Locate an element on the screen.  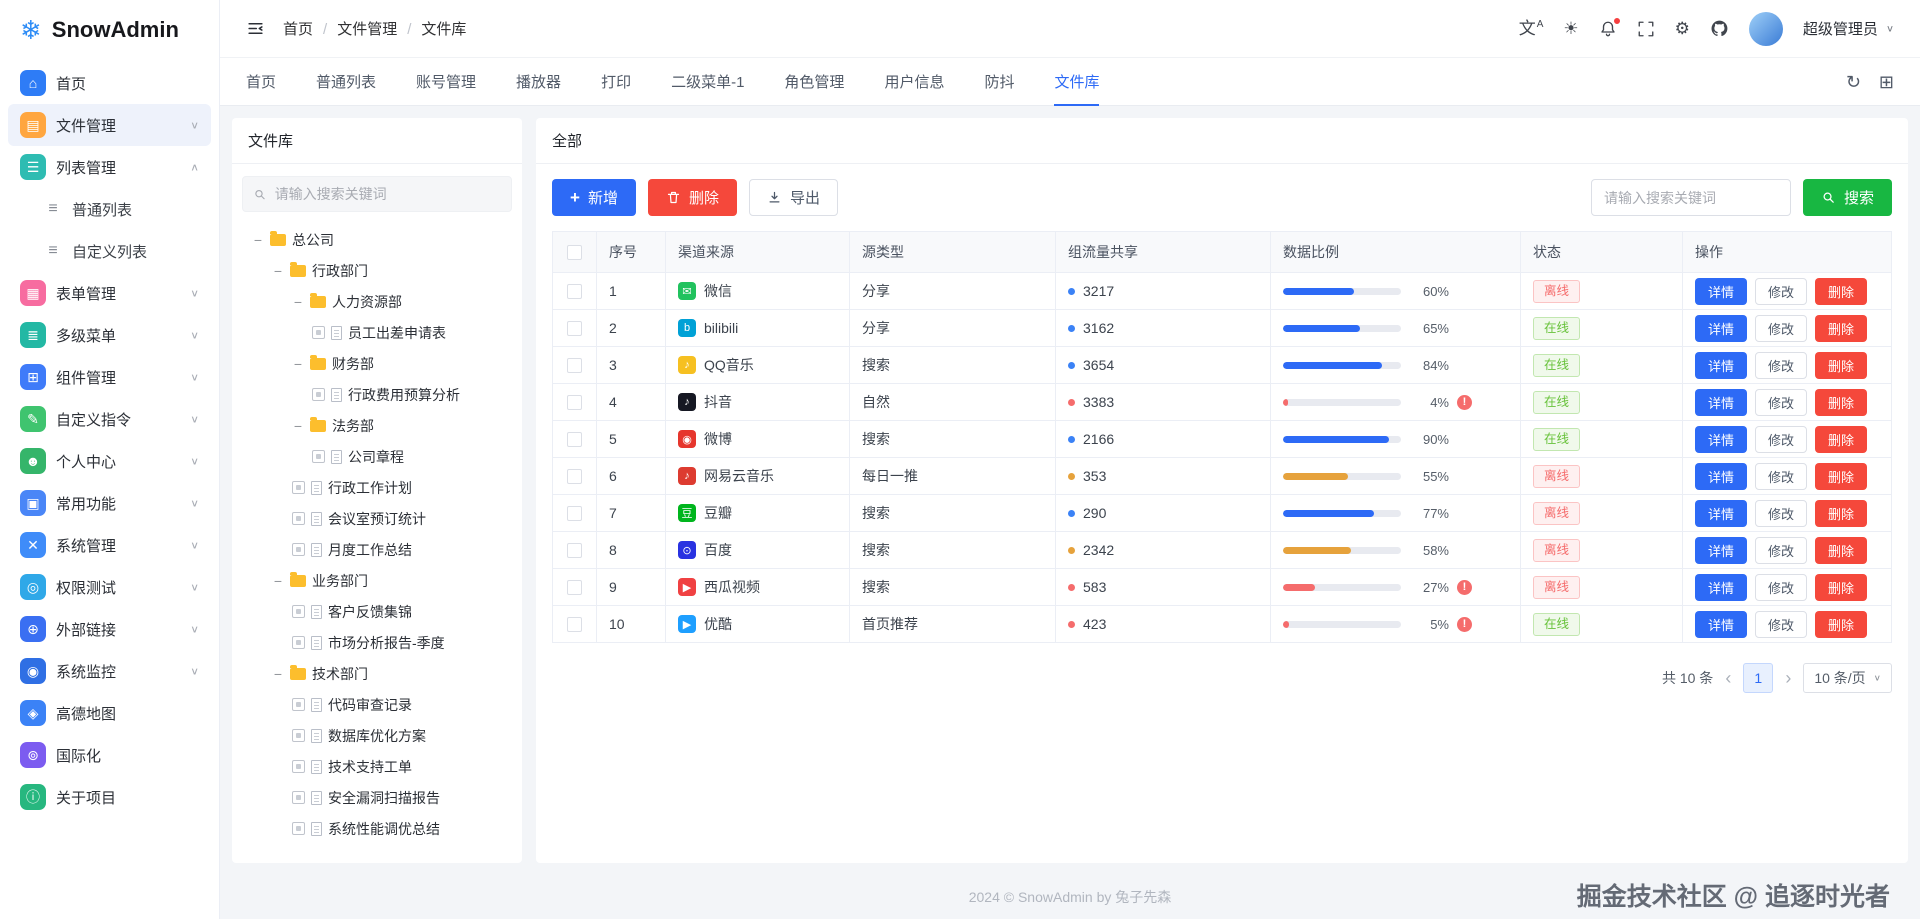
tree-node: 代码审查记录 is located at coordinates (377, 704).